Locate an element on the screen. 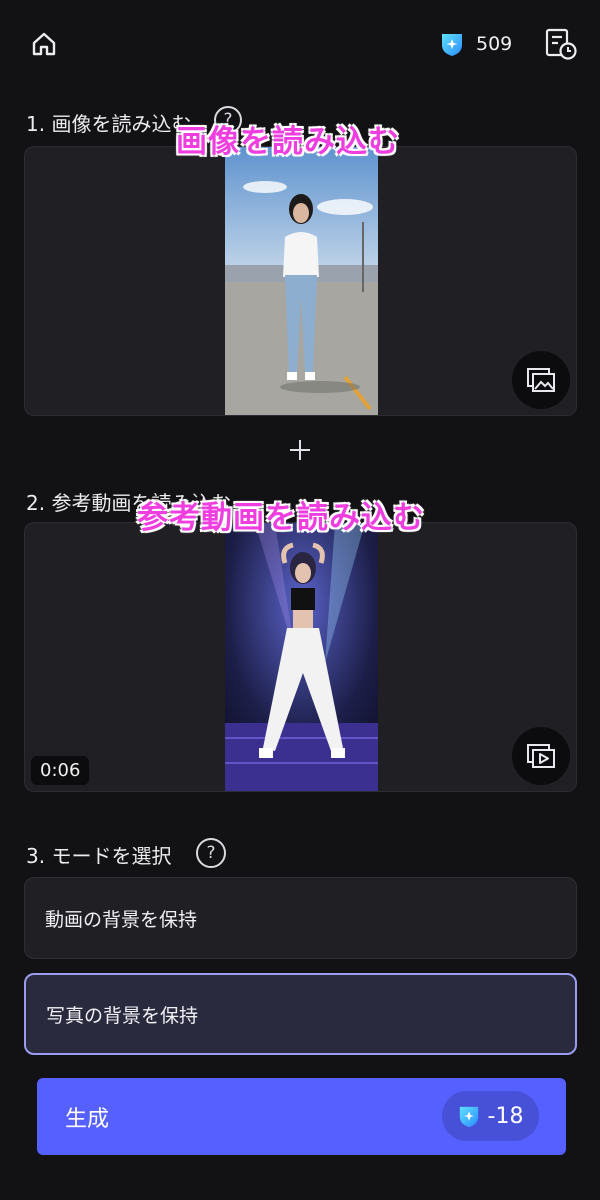 The image size is (600, 1200). credit-balance: 509 is located at coordinates (476, 44).